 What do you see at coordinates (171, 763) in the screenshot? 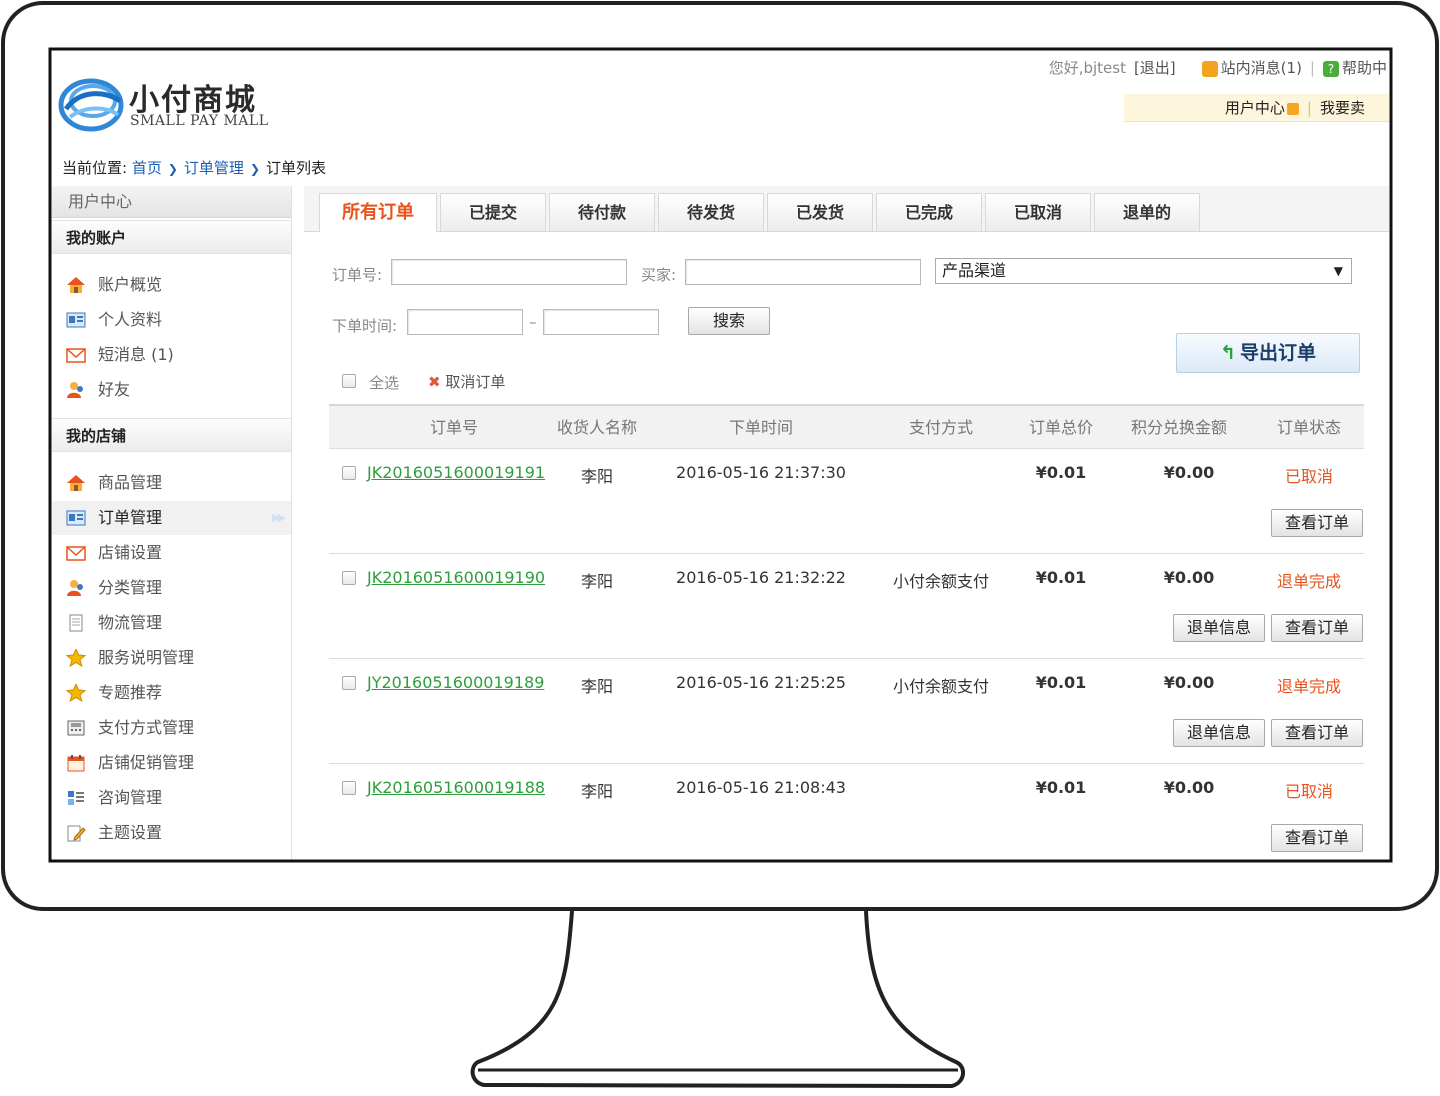
I see `sidebar-item-promotions: 店铺促销管理` at bounding box center [171, 763].